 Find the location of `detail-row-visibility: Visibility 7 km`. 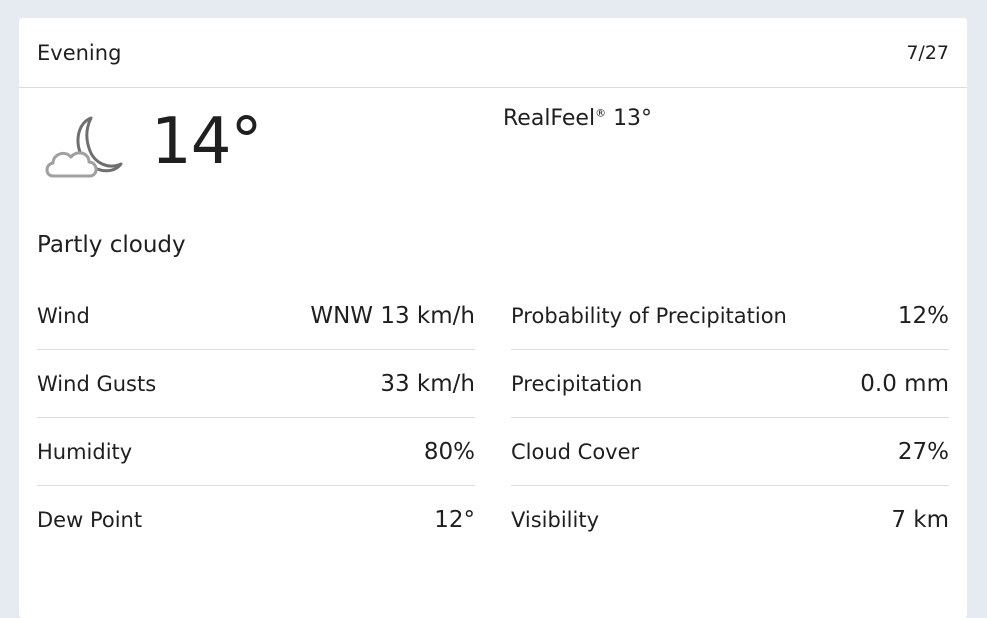

detail-row-visibility: Visibility 7 km is located at coordinates (730, 520).